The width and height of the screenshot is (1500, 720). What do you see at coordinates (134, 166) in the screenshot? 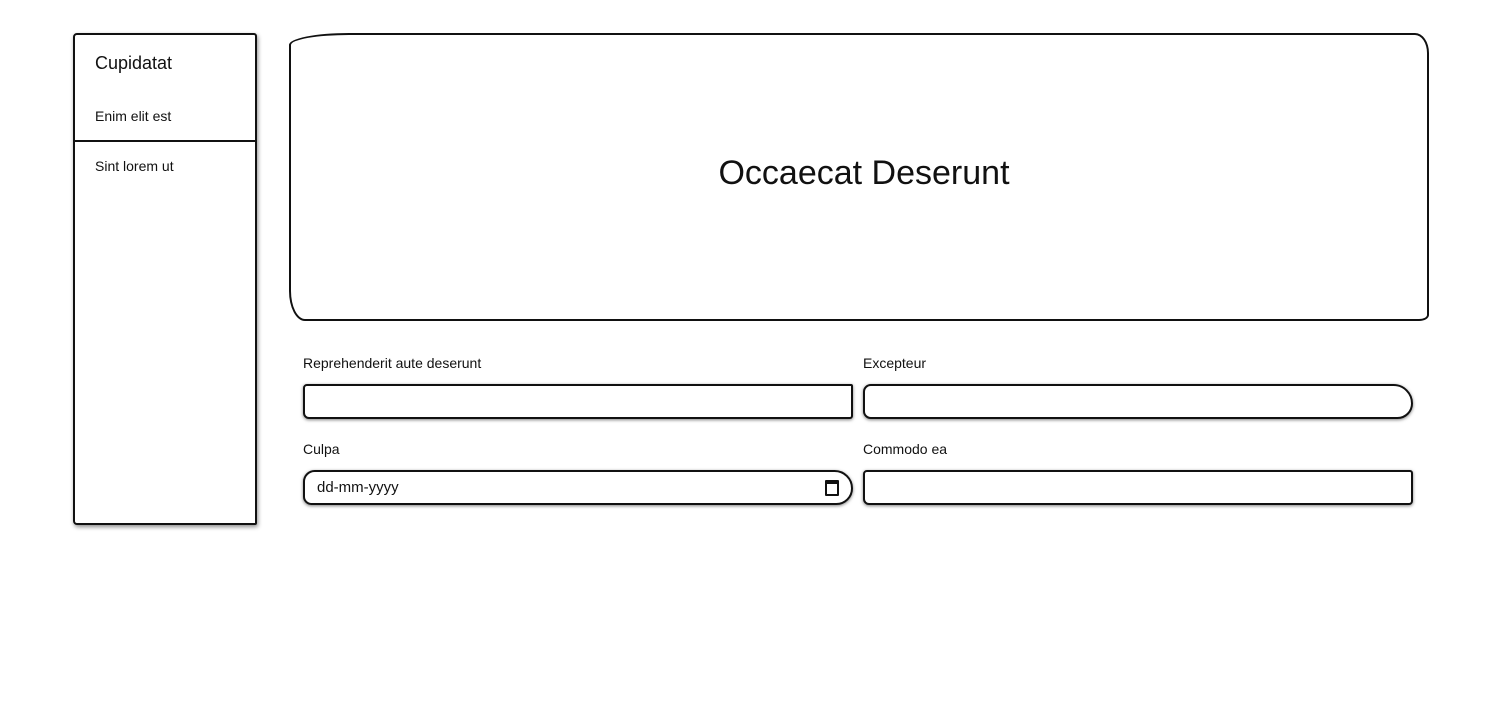
I see `sidebar-item-sint-lorem-ut: Sint lorem ut` at bounding box center [134, 166].